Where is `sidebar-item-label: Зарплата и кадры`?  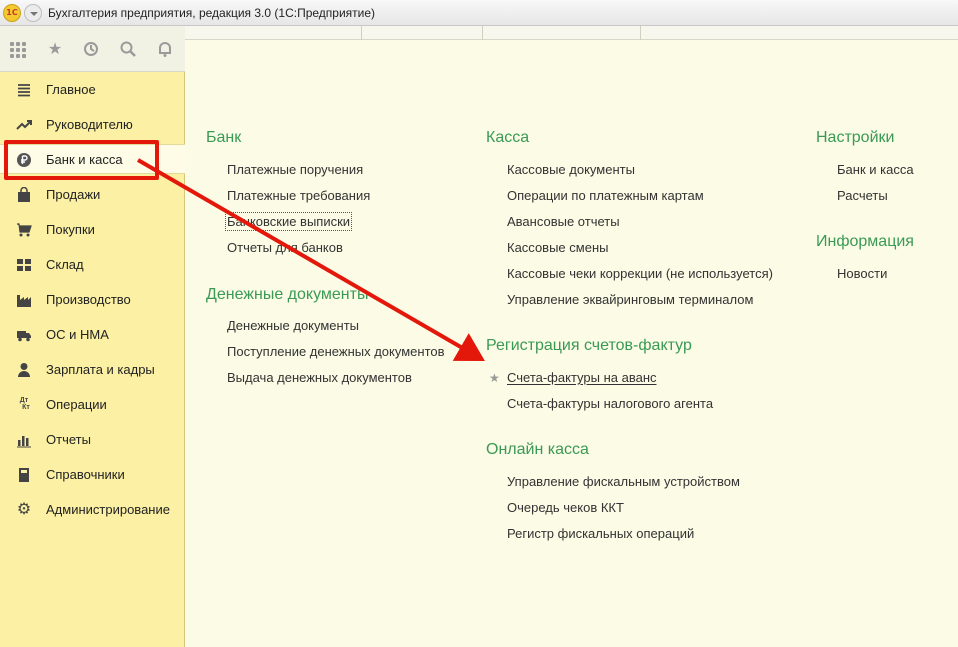
sidebar-item-label: Зарплата и кадры is located at coordinates (100, 369).